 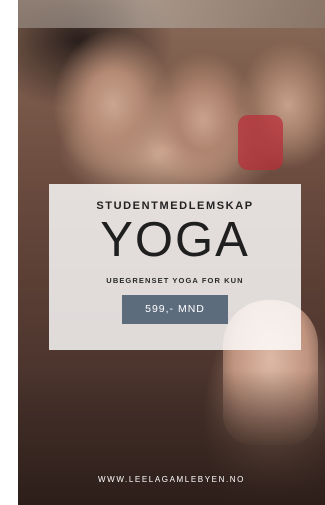 What do you see at coordinates (171, 479) in the screenshot?
I see `website-link: WWW.LEELAGAMLEBYEN.NO` at bounding box center [171, 479].